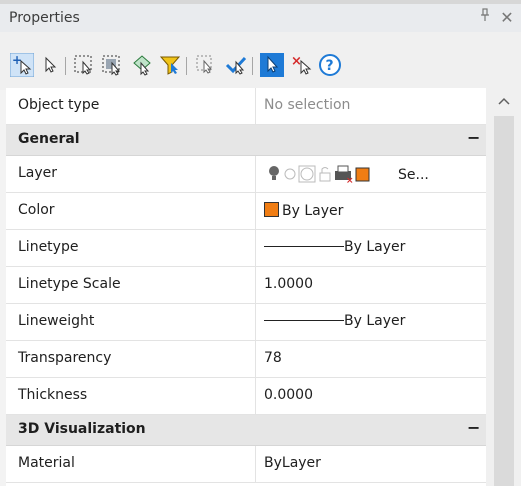  What do you see at coordinates (246, 106) in the screenshot?
I see `row-object-type: Object type No selection` at bounding box center [246, 106].